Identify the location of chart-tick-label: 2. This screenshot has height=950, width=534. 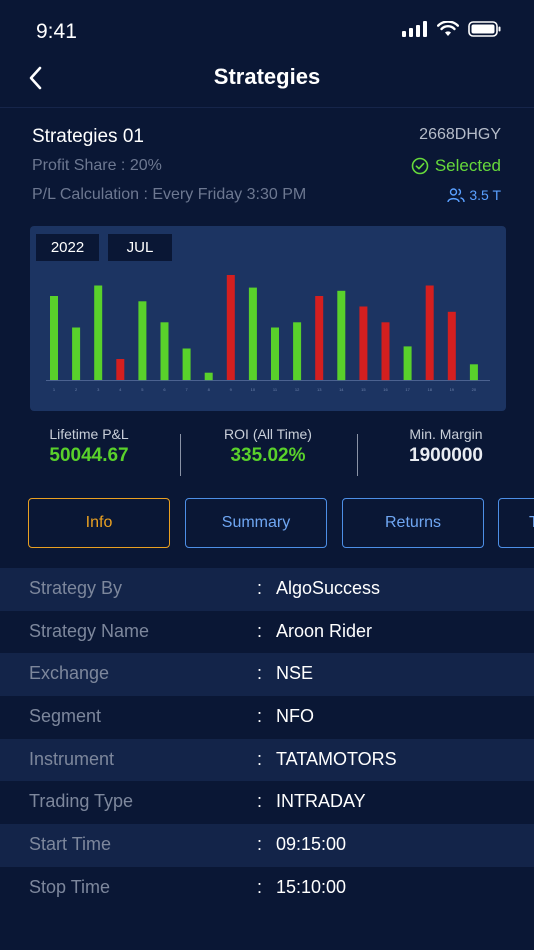
(76, 389).